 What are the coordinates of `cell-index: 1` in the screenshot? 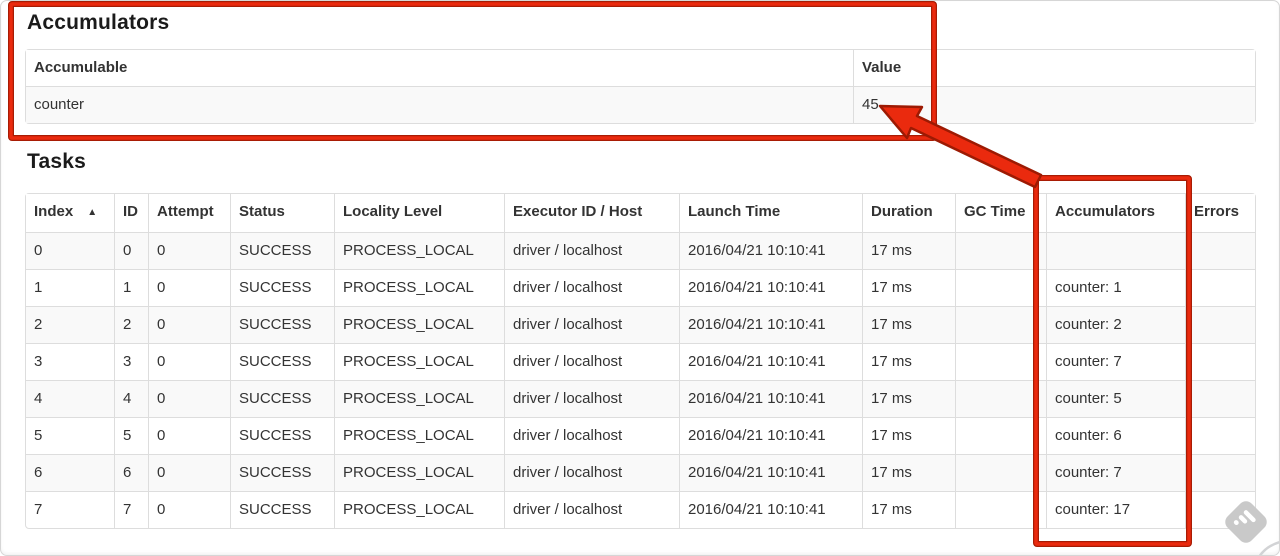 It's located at (70, 287).